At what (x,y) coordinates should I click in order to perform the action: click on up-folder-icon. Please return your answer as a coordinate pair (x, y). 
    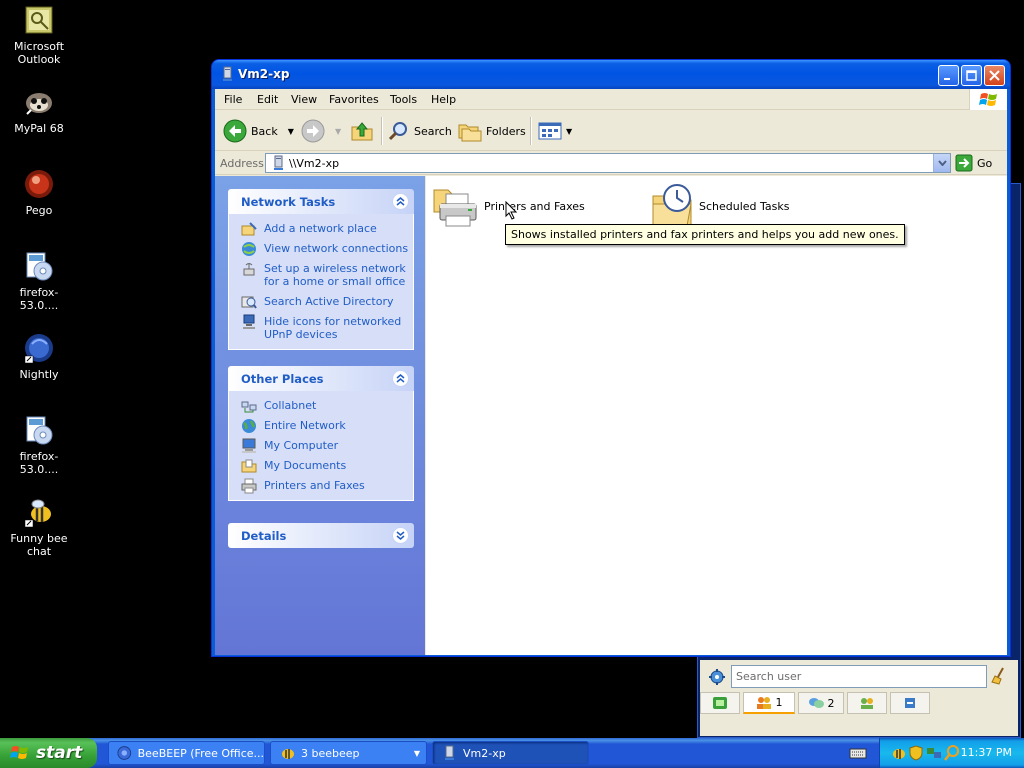
    Looking at the image, I should click on (362, 131).